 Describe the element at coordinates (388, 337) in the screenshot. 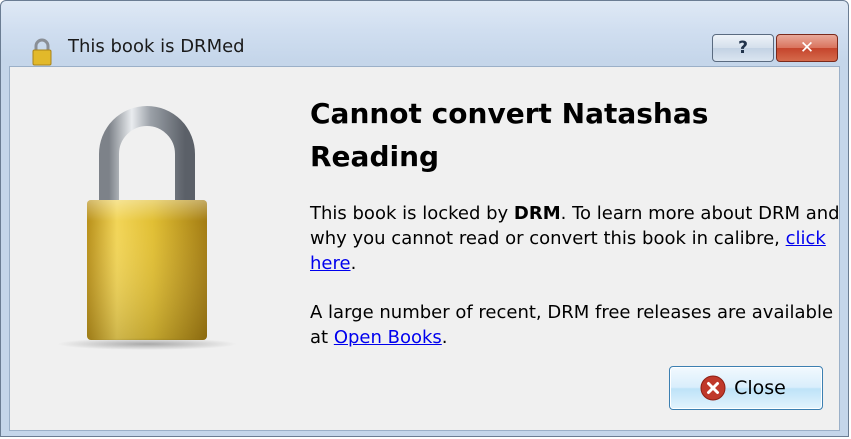

I see `open-books-link: Open Books` at that location.